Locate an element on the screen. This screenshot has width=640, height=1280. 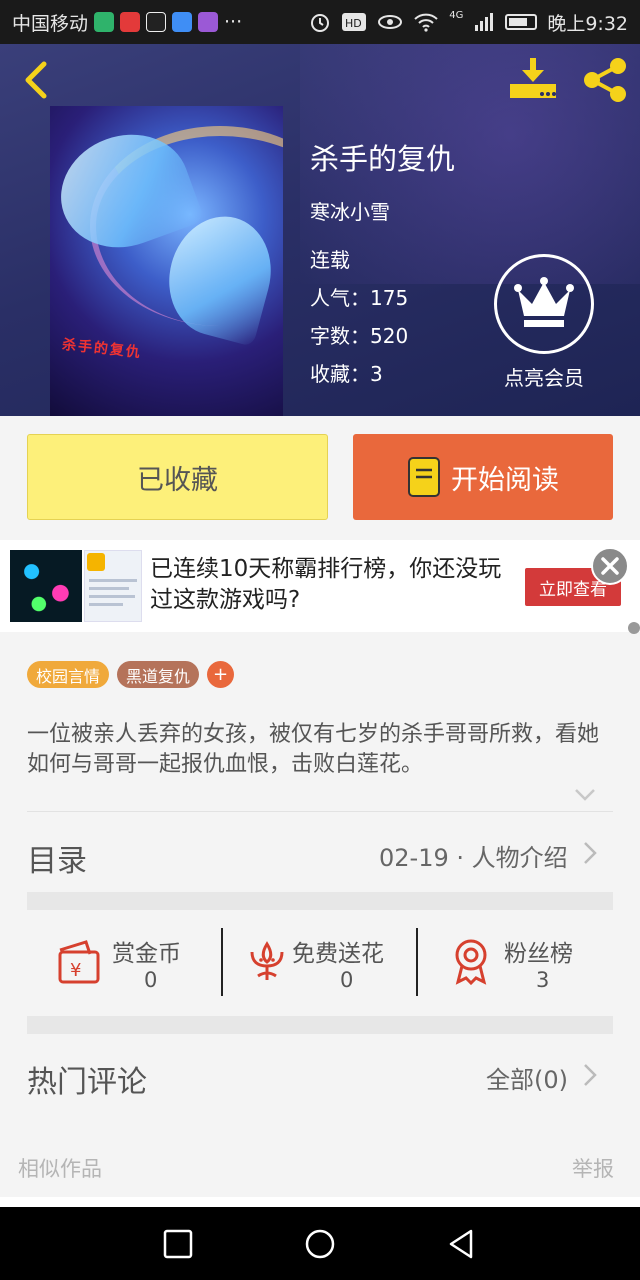
start-reading-label: 开始阅读 is located at coordinates (505, 480).